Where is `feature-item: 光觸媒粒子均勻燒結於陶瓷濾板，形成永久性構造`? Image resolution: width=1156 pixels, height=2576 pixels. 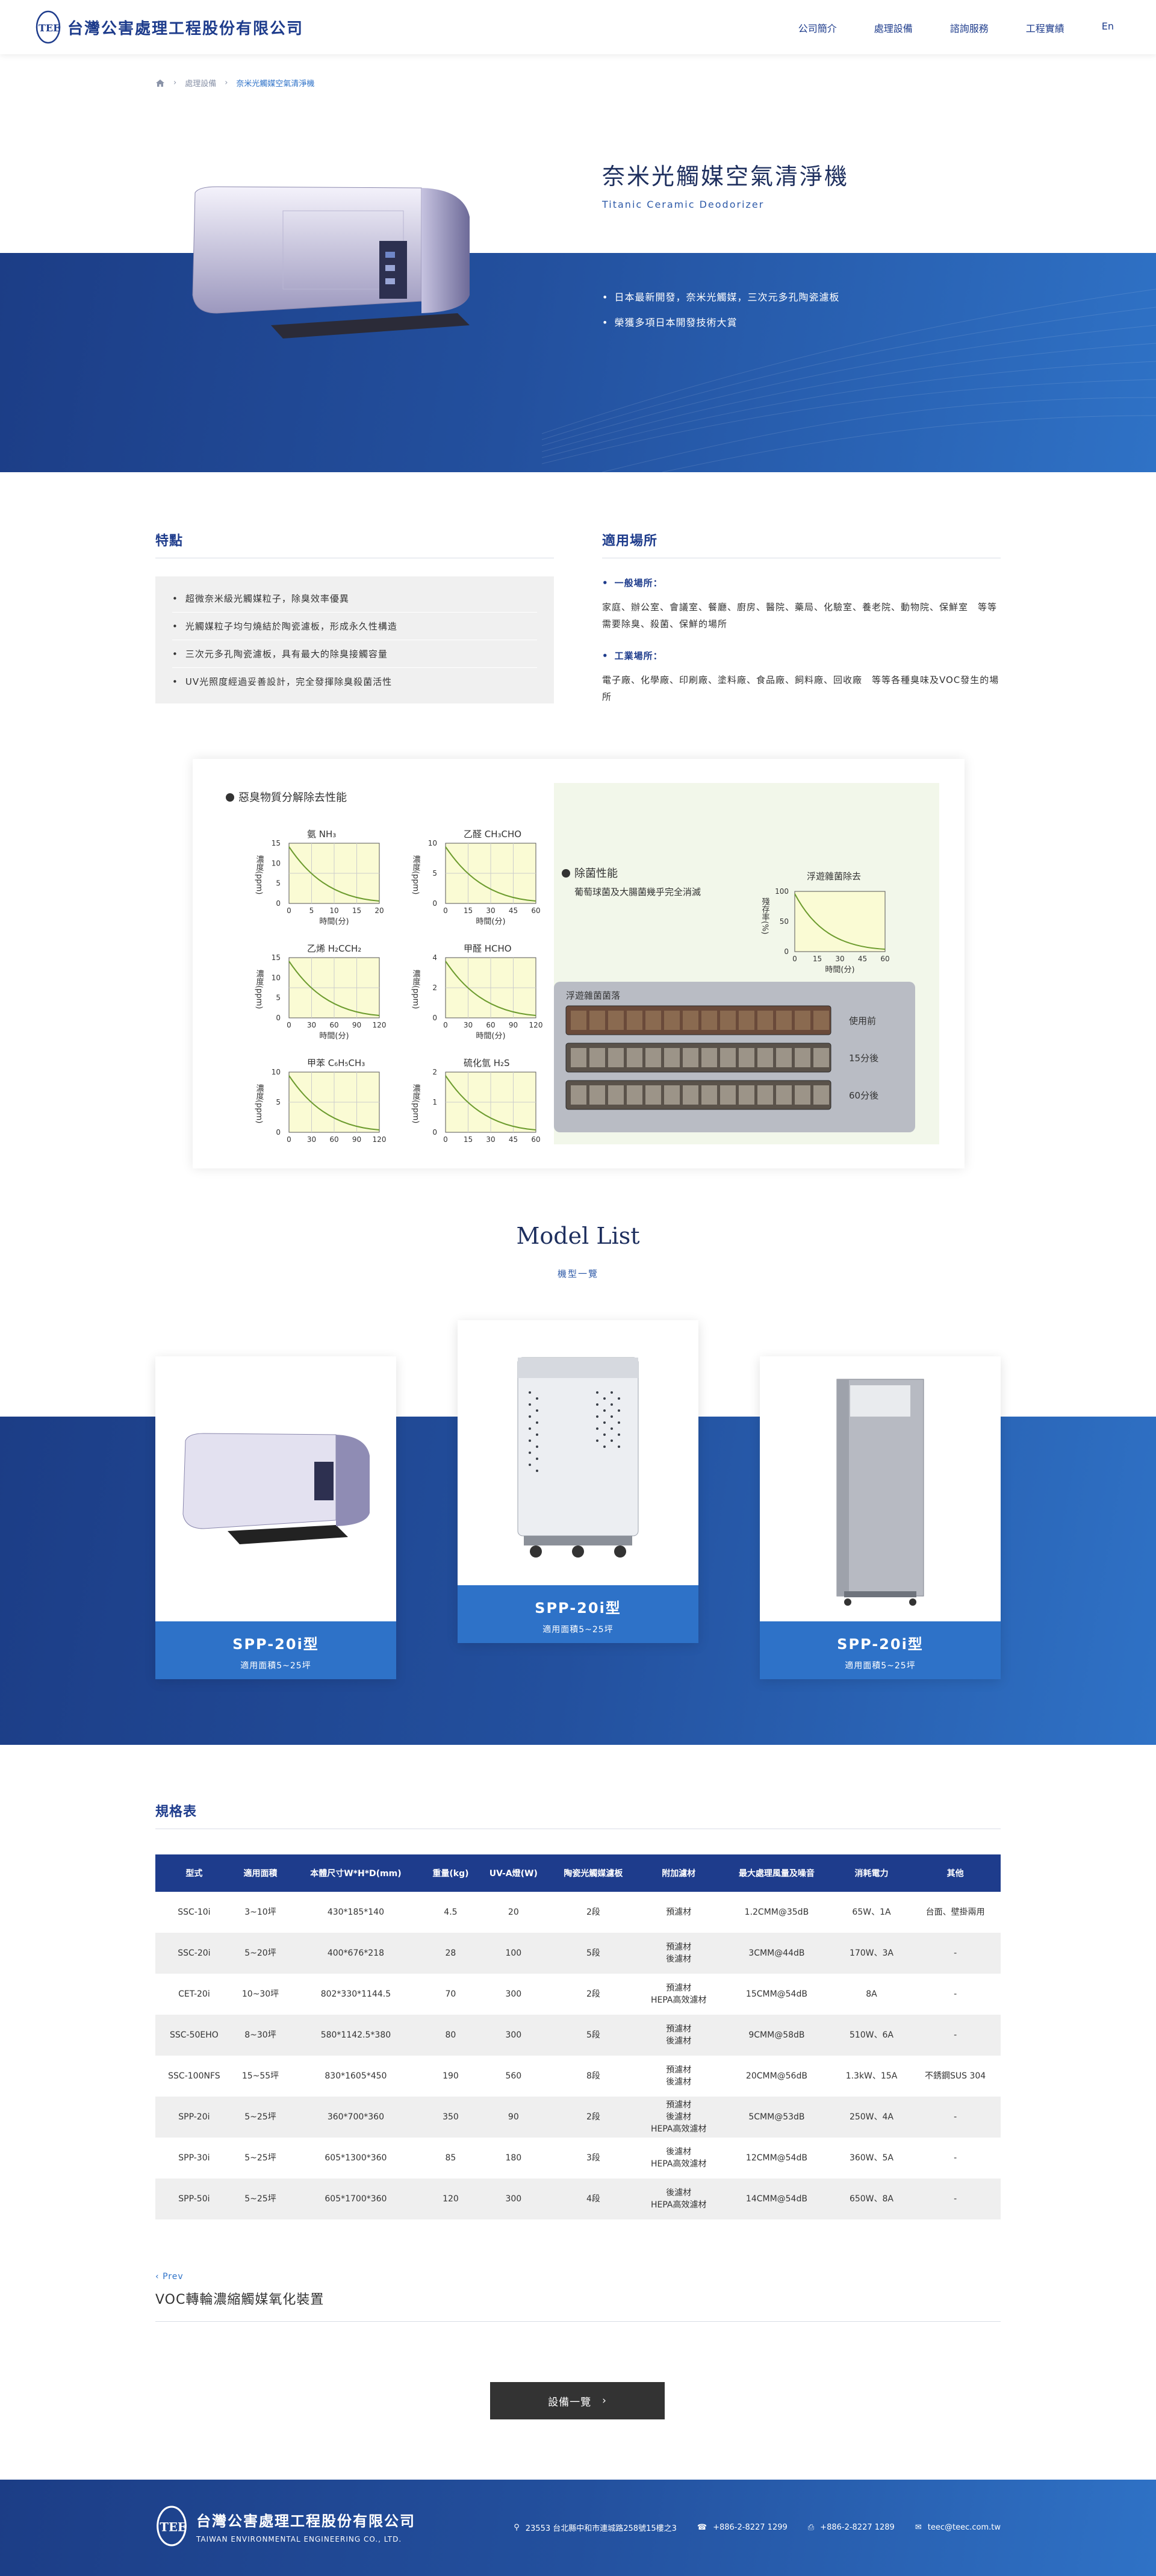
feature-item: 光觸媒粒子均勻燒結於陶瓷濾板，形成永久性構造 is located at coordinates (354, 626).